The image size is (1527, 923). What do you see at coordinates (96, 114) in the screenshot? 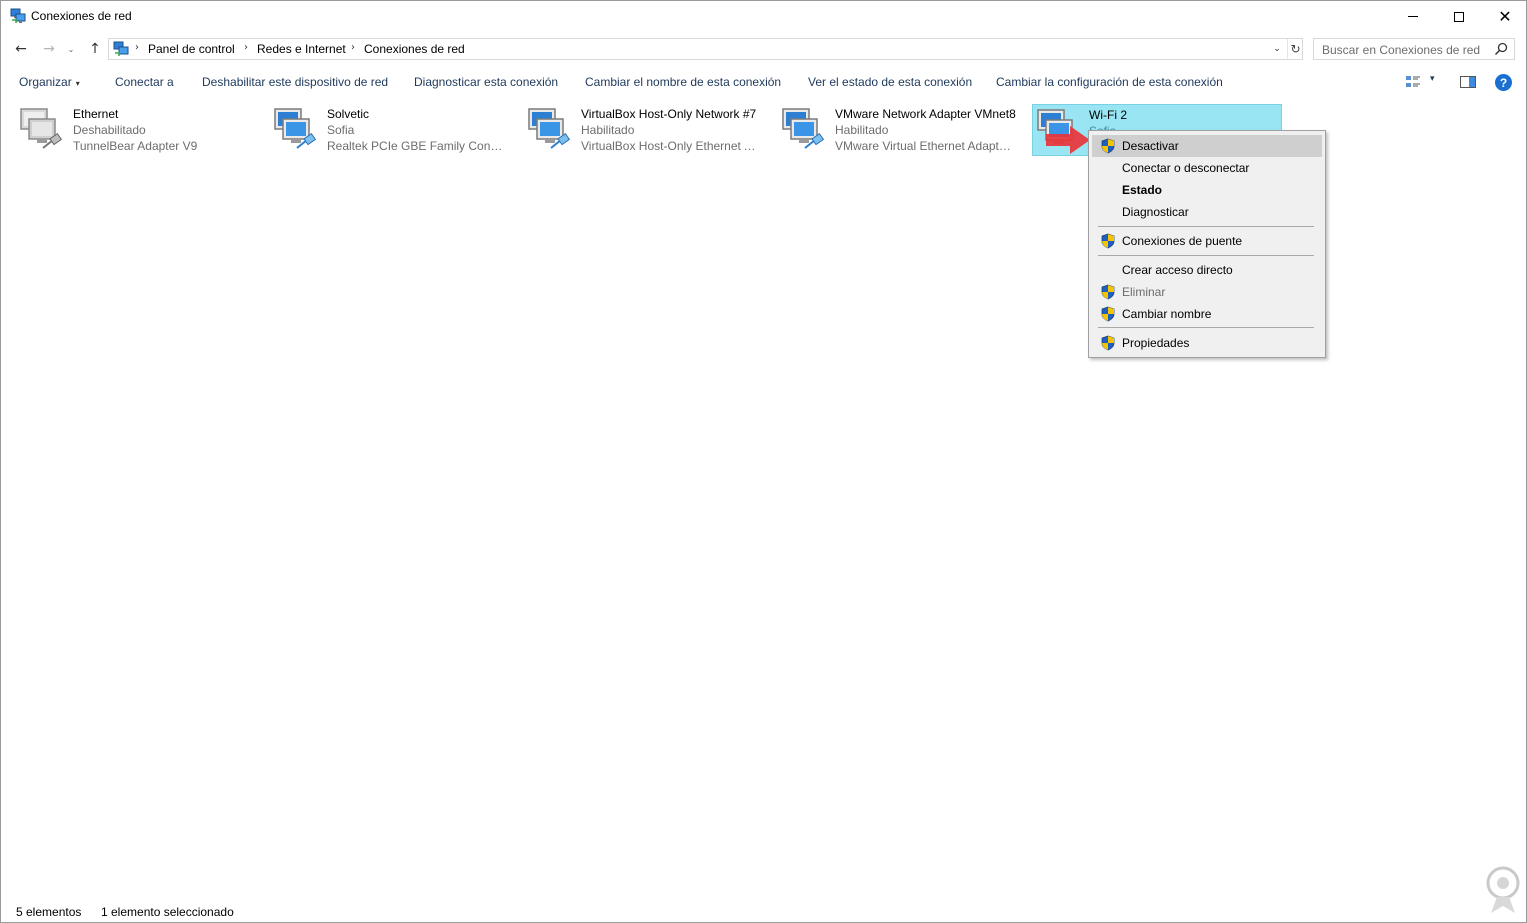
I see `connection-name: Ethernet` at bounding box center [96, 114].